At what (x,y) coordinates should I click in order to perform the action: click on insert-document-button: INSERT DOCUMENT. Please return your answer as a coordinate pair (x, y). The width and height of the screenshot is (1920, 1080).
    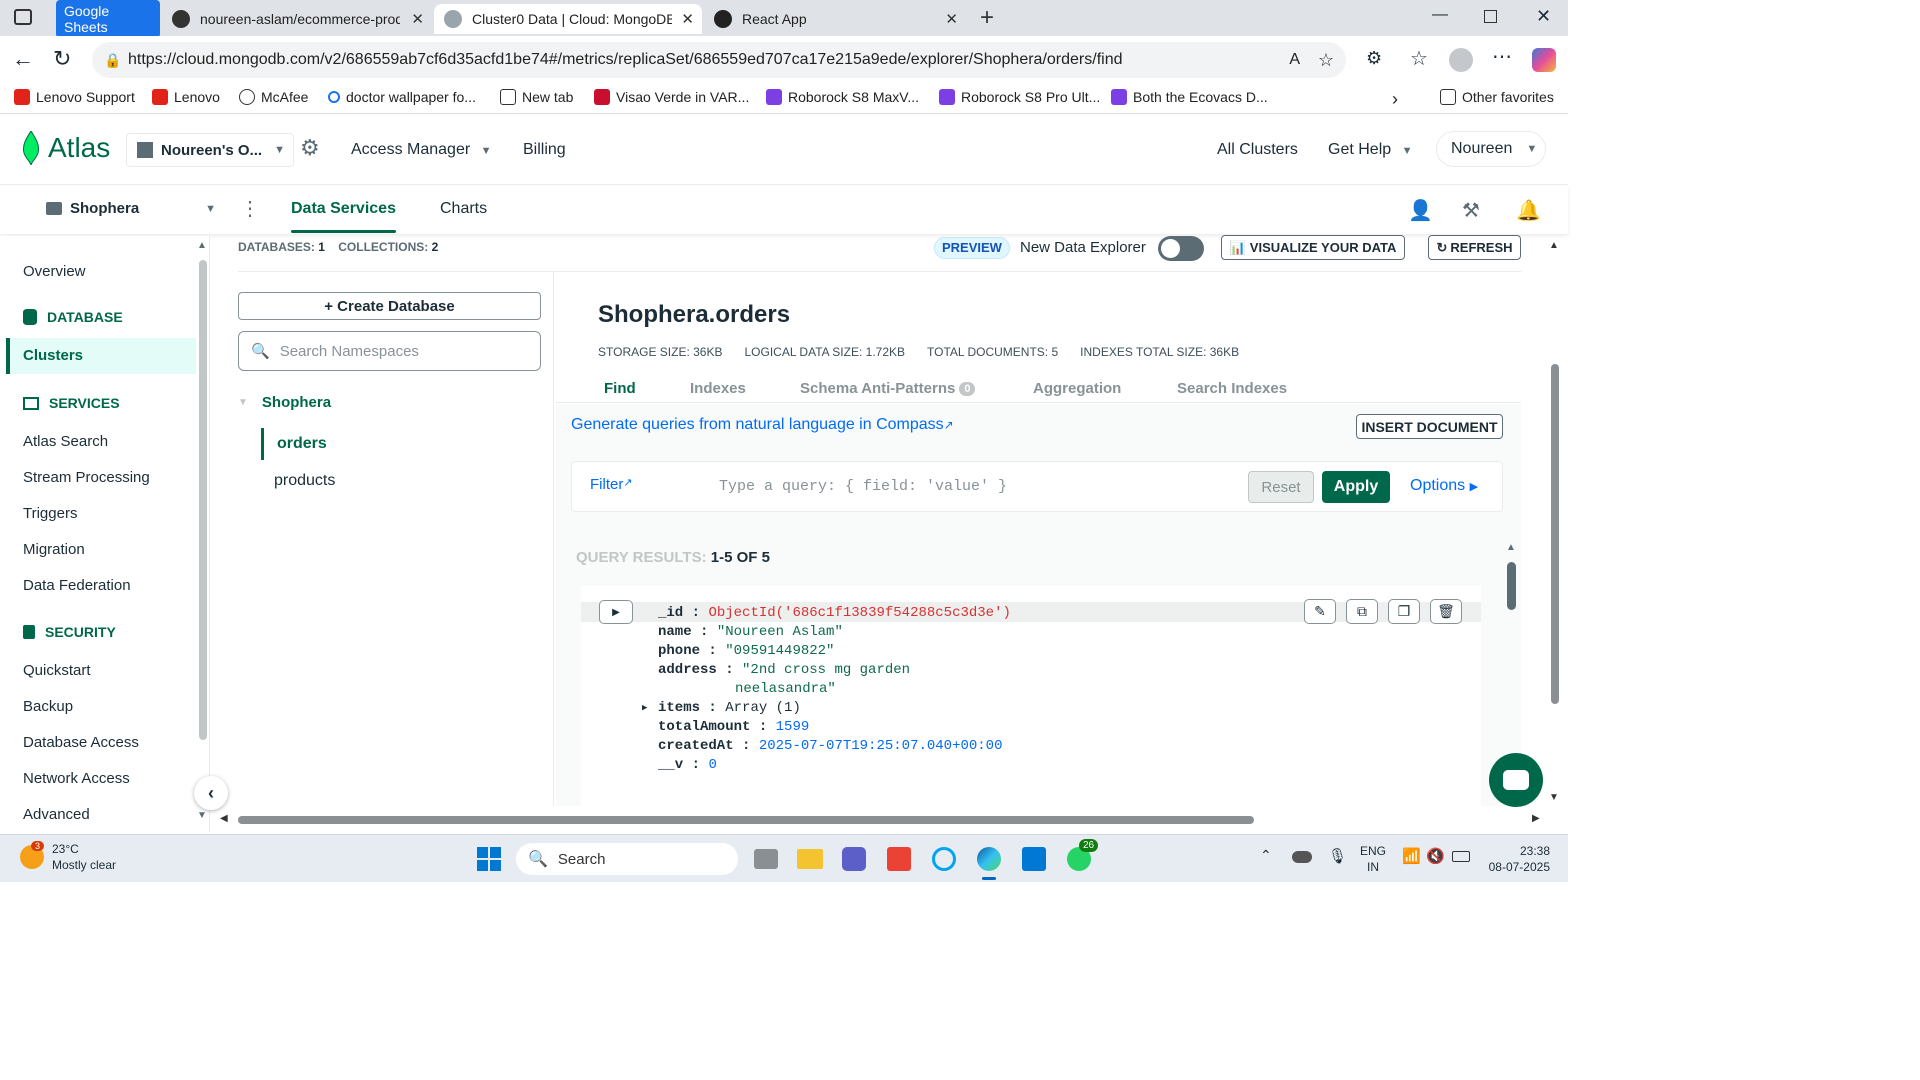
    Looking at the image, I should click on (1429, 426).